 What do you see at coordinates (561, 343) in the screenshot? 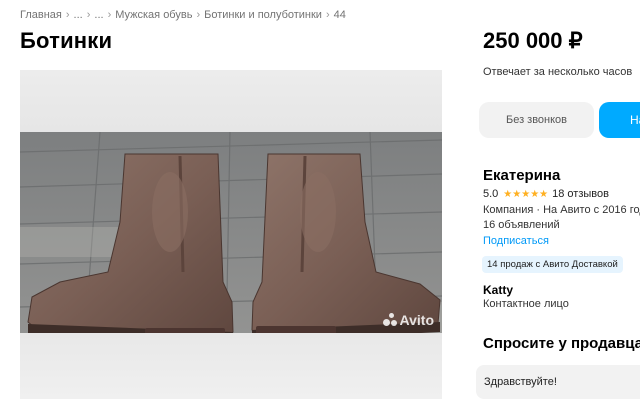
I see `ask-seller-heading: Спросите у продавца` at bounding box center [561, 343].